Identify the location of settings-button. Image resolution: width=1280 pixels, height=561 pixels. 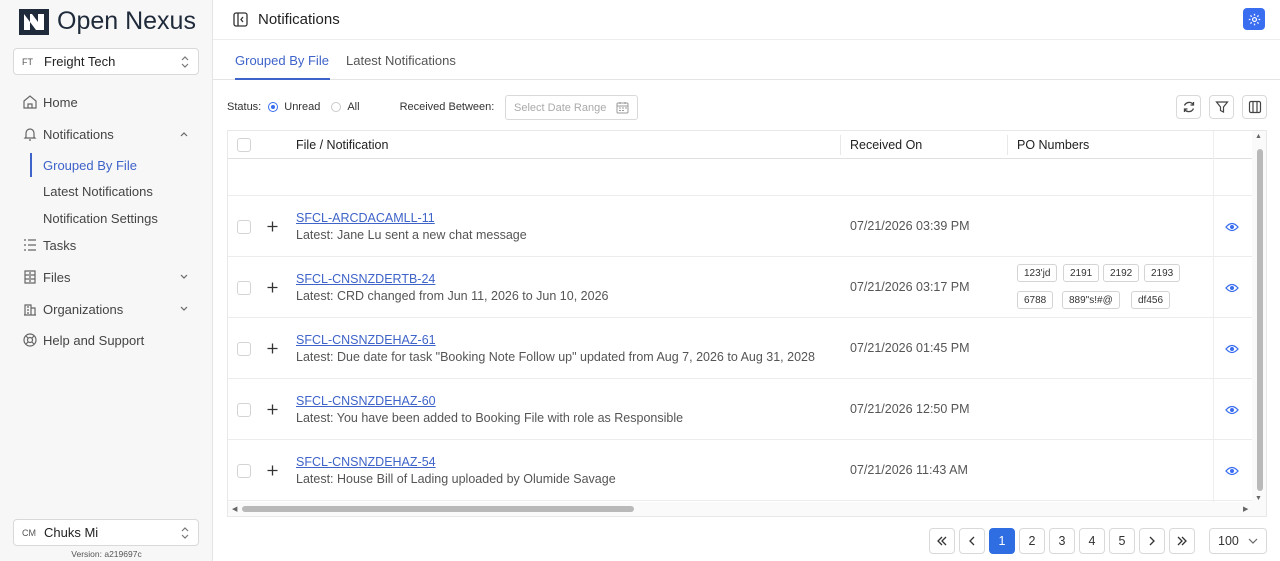
(1254, 19).